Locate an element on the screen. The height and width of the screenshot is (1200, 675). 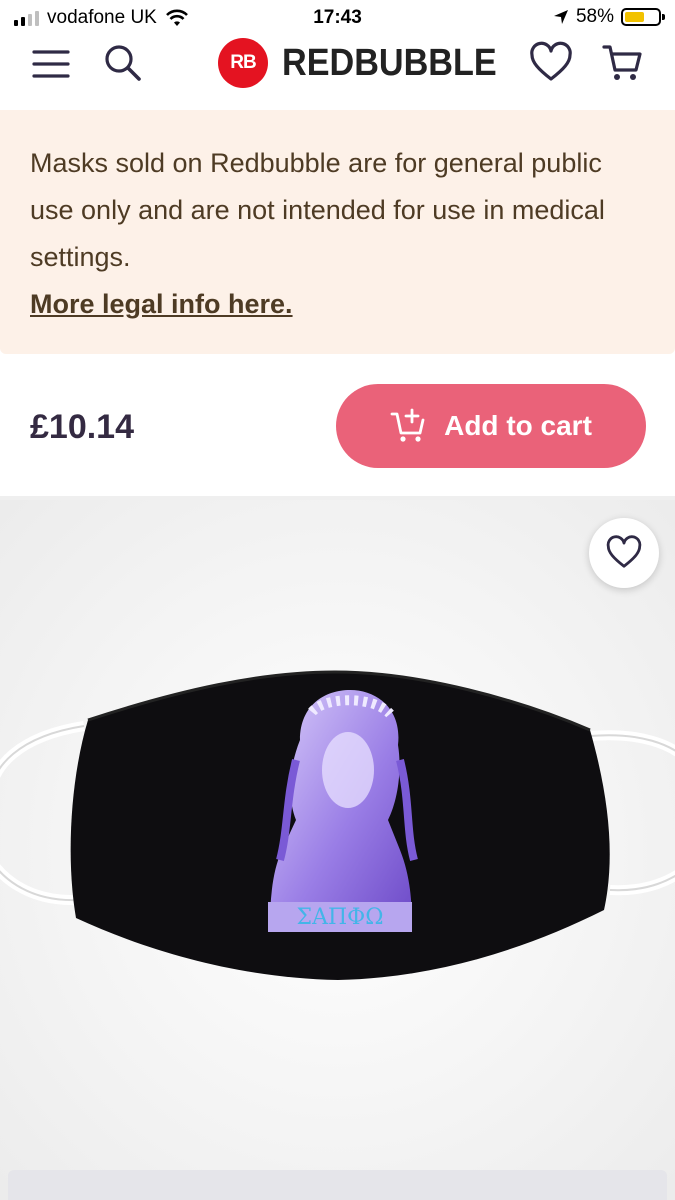
add-to-cart-button: Add to cart is located at coordinates (491, 426).